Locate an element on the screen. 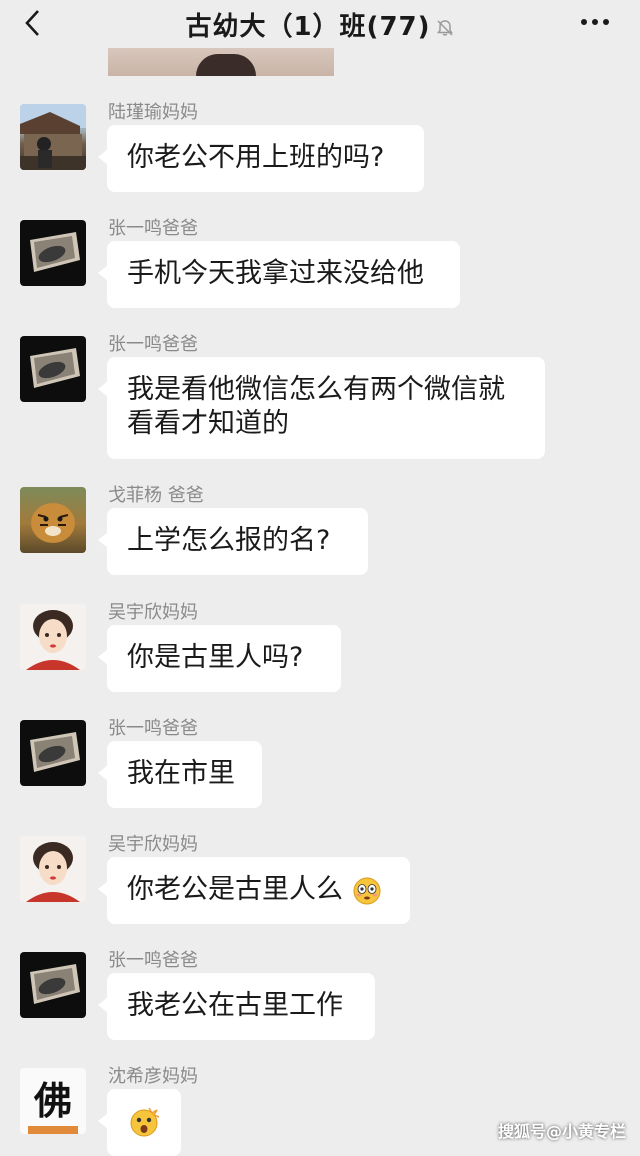 This screenshot has width=640, height=1156. message-bubble: 上学怎么报的名? is located at coordinates (233, 541).